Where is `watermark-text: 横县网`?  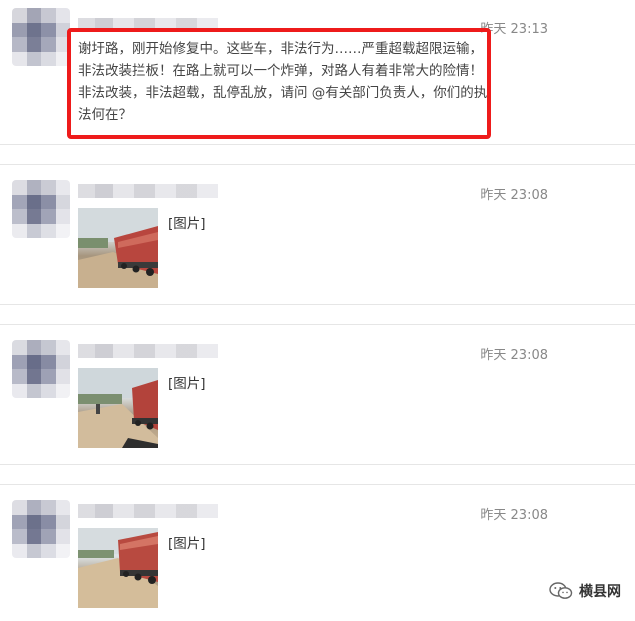 watermark-text: 横县网 is located at coordinates (600, 592).